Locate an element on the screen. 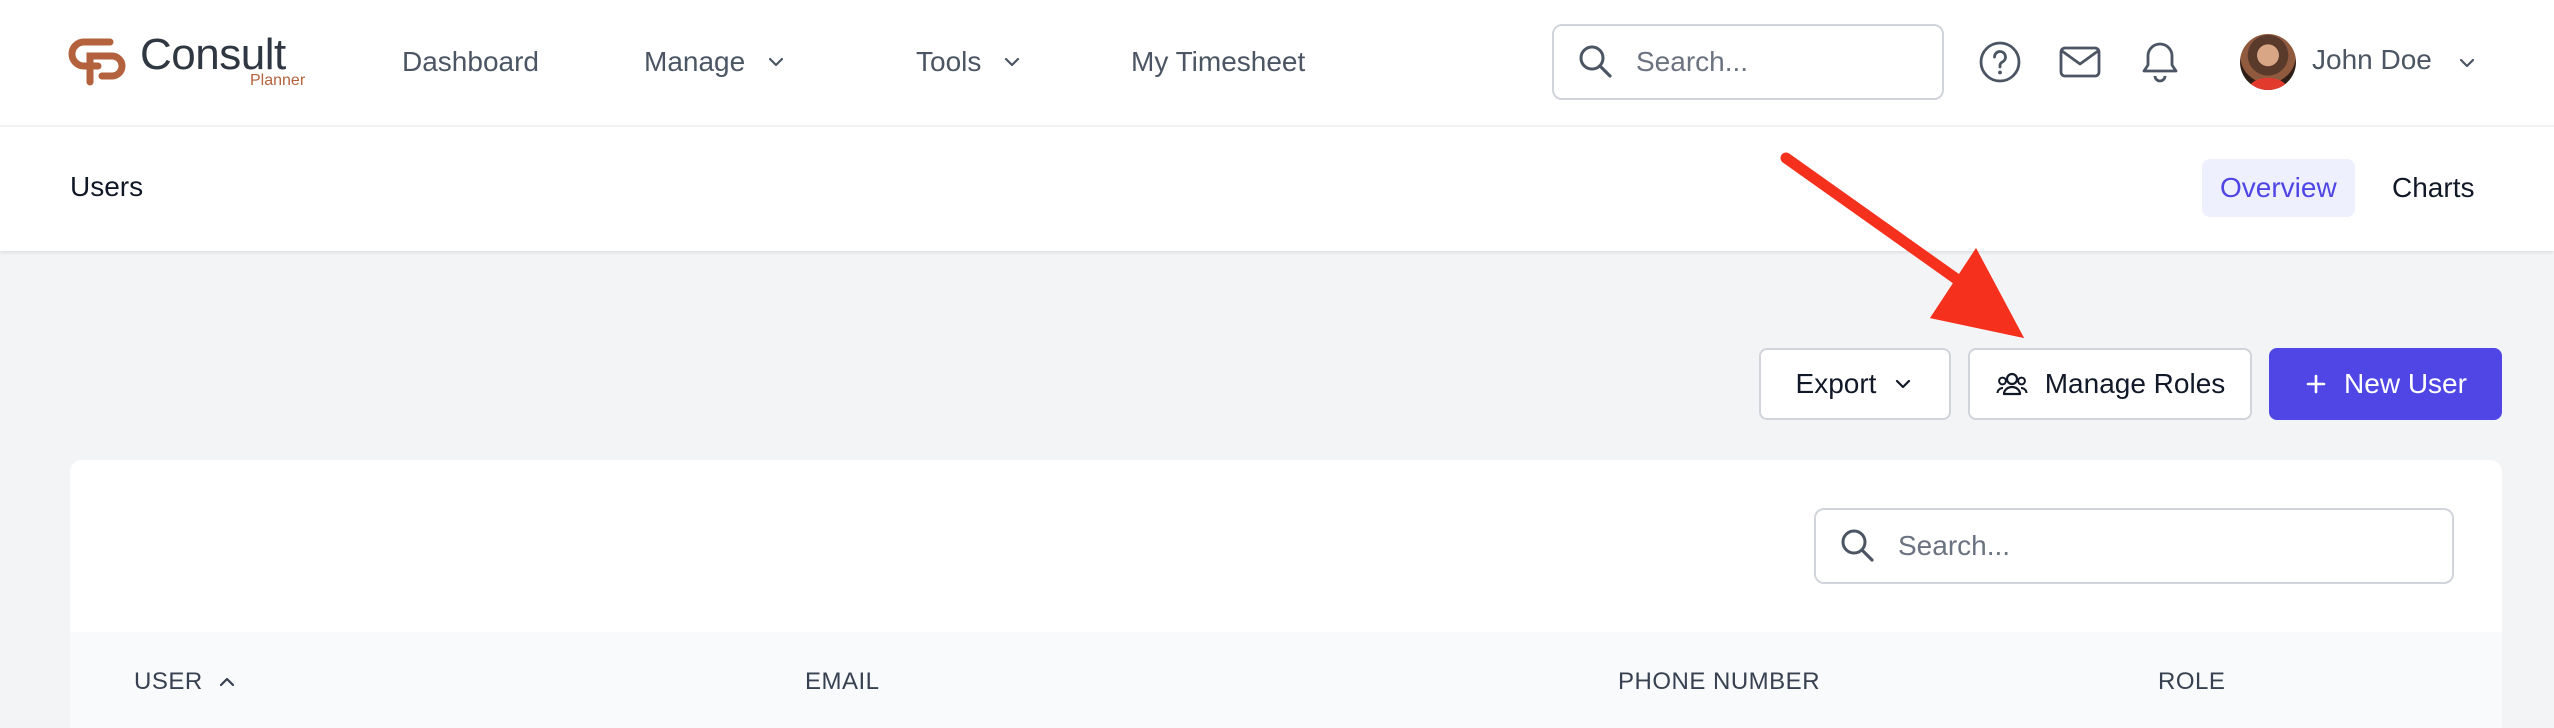  column-header-email: EMAIL is located at coordinates (842, 682).